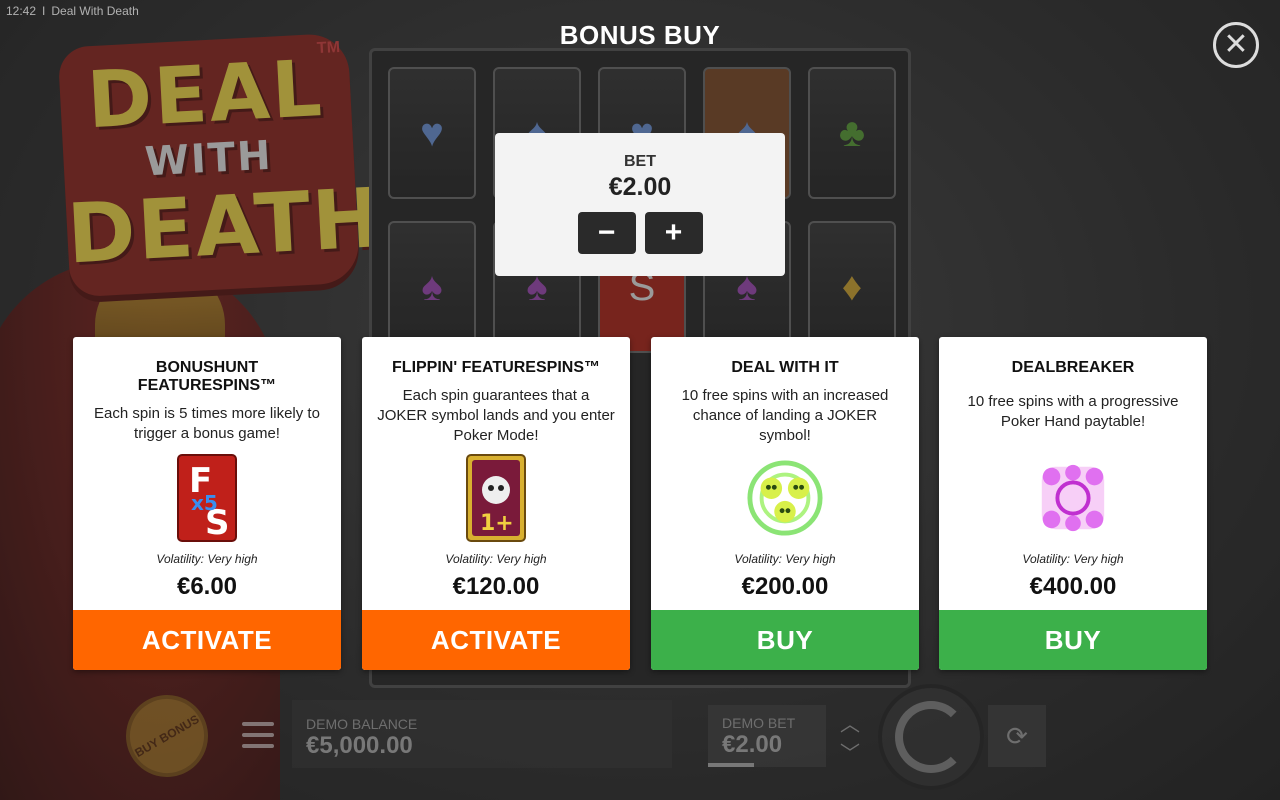 The height and width of the screenshot is (800, 1280). What do you see at coordinates (640, 35) in the screenshot?
I see `modal-title: BONUS BUY` at bounding box center [640, 35].